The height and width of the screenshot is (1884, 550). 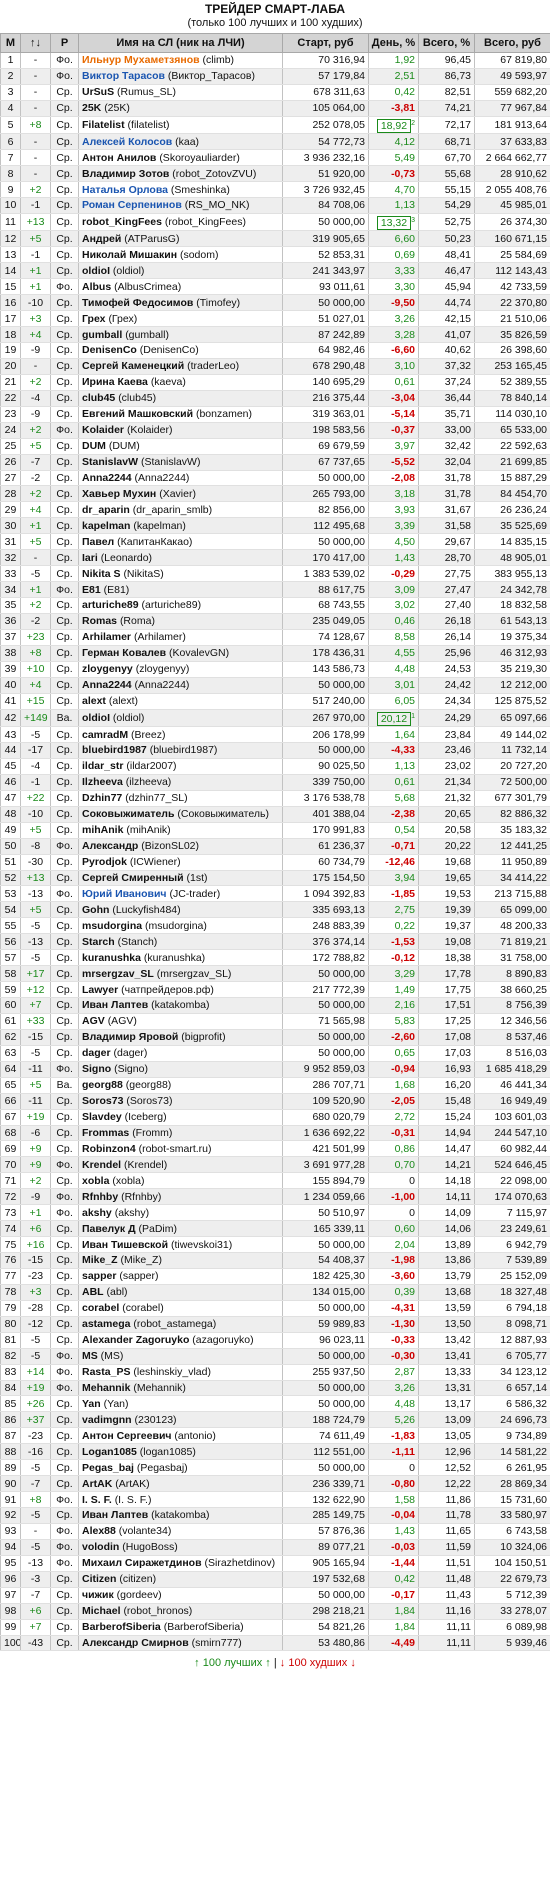 I want to click on trader-name: Павелук Д, so click(x=109, y=1229).